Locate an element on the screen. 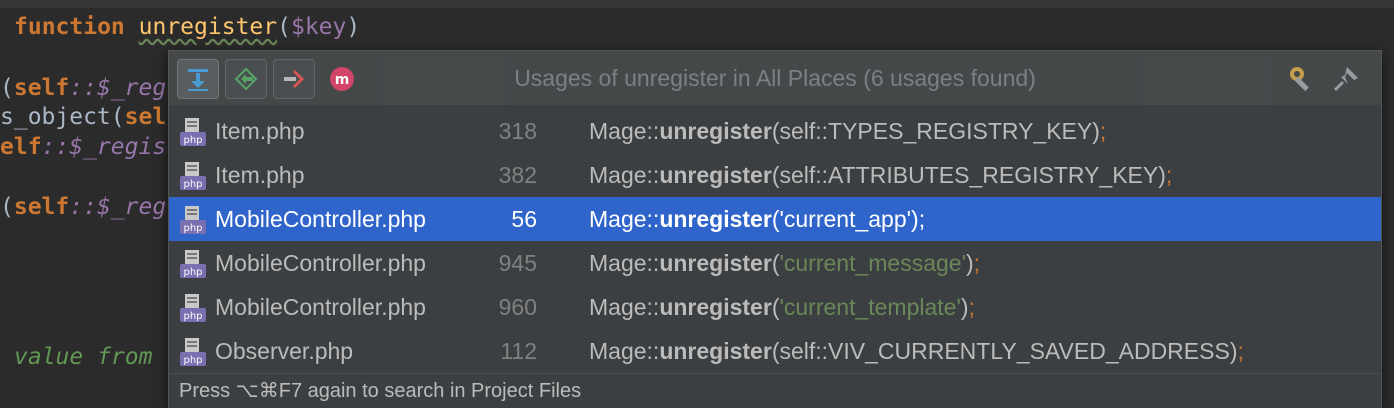 This screenshot has width=1394, height=408. usage-code: Mage::unregister('current_message'); is located at coordinates (785, 263).